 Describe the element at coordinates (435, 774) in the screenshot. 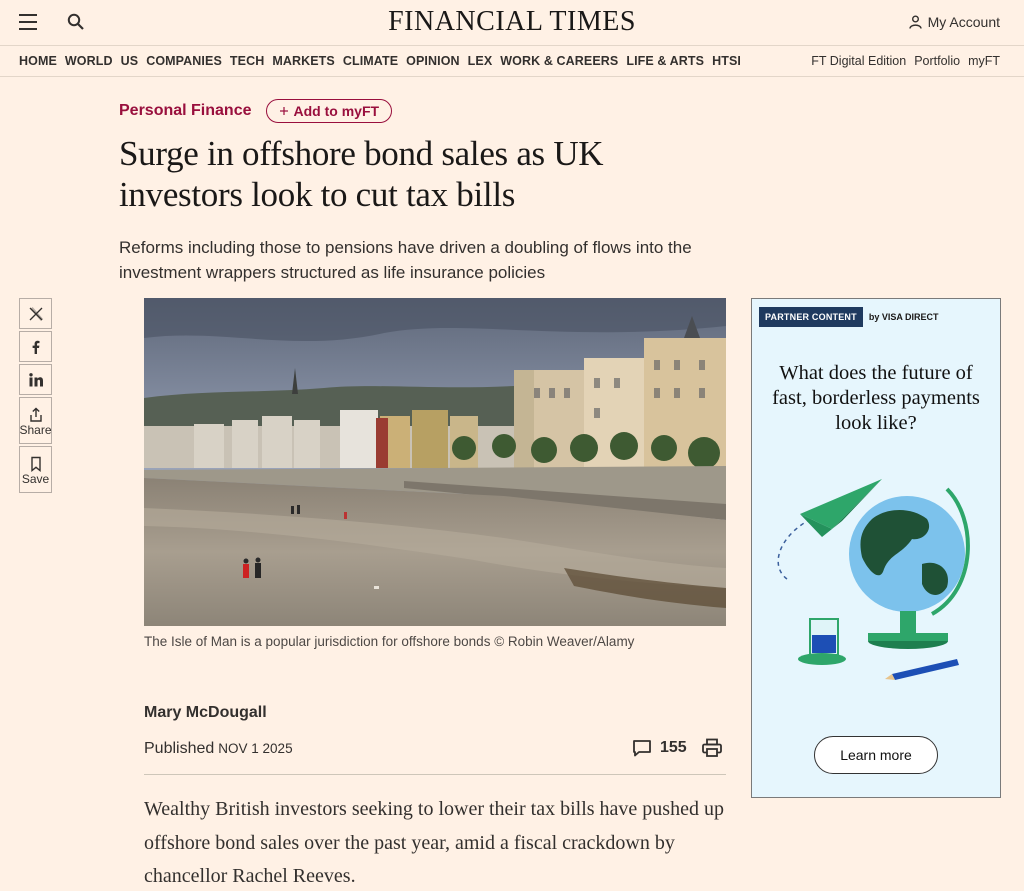

I see `byline-divider` at that location.